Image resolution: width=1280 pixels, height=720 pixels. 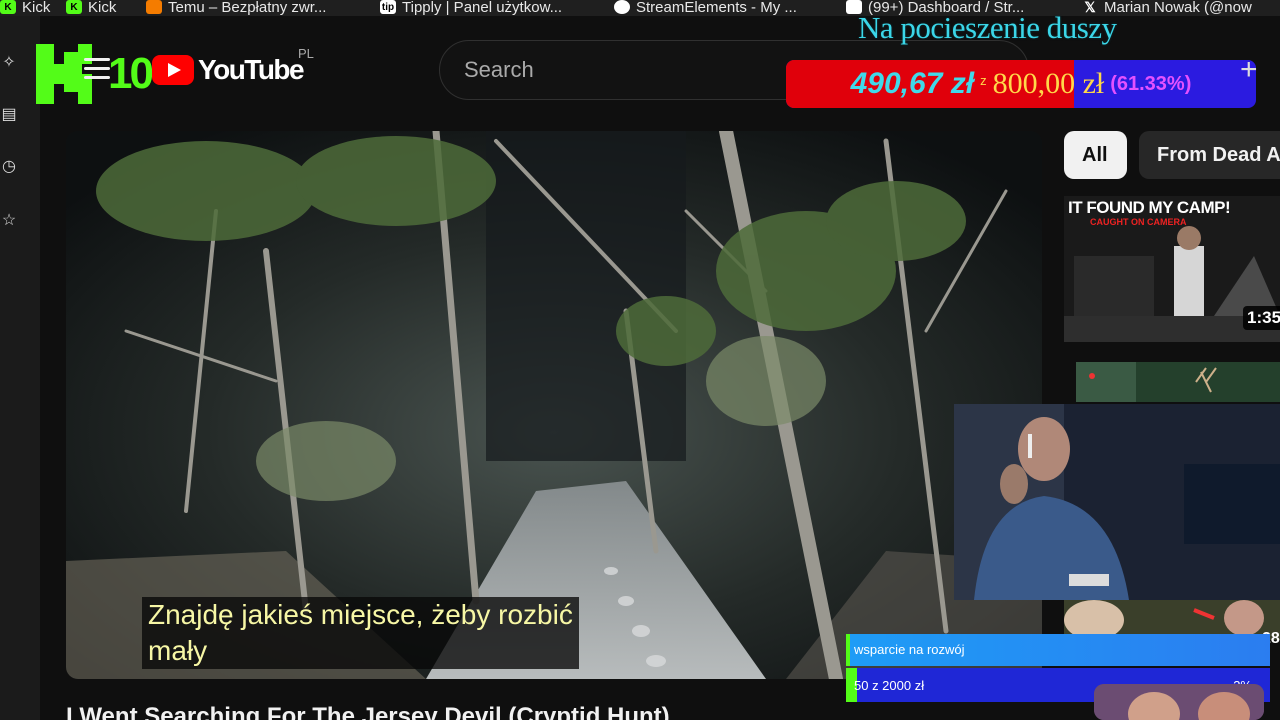 What do you see at coordinates (97, 69) in the screenshot?
I see `menu-icon` at bounding box center [97, 69].